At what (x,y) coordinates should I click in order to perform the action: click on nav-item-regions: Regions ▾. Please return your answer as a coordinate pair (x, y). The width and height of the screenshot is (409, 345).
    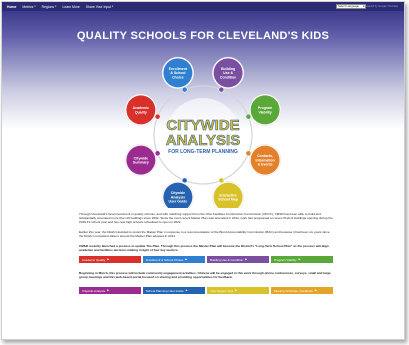
    Looking at the image, I should click on (49, 7).